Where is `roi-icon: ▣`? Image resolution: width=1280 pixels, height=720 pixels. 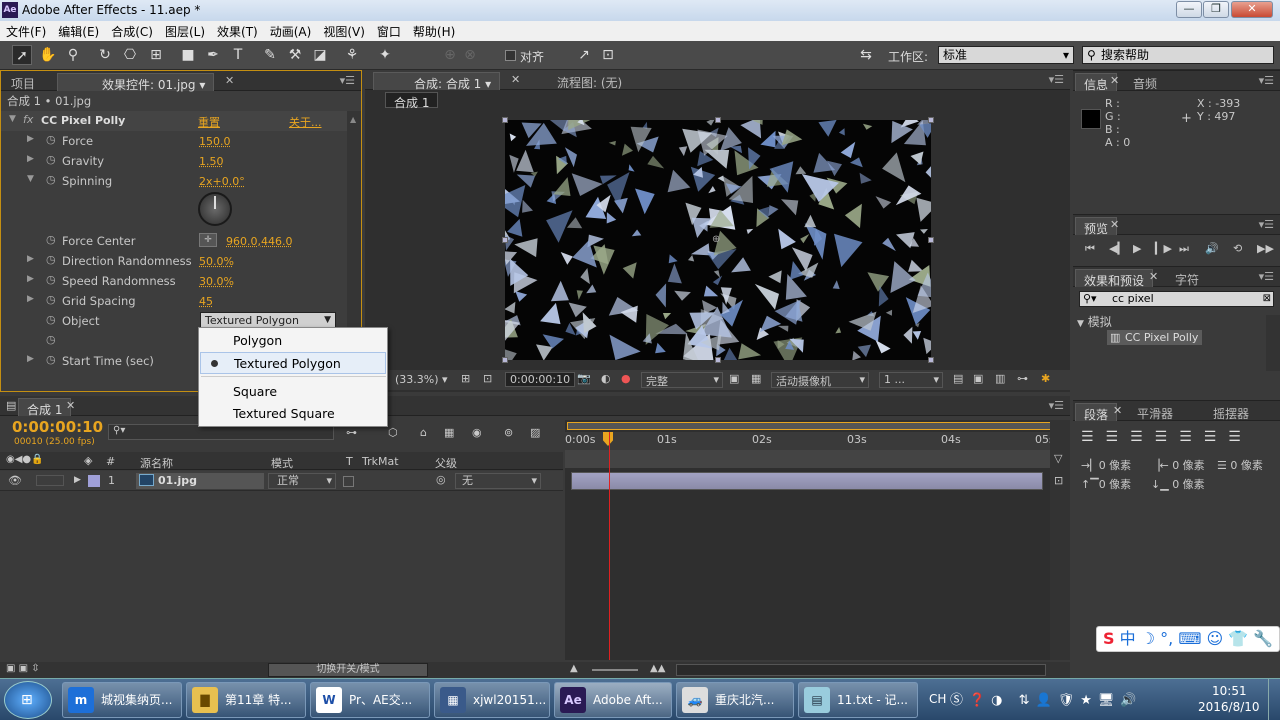
roi-icon: ▣ is located at coordinates (734, 378).